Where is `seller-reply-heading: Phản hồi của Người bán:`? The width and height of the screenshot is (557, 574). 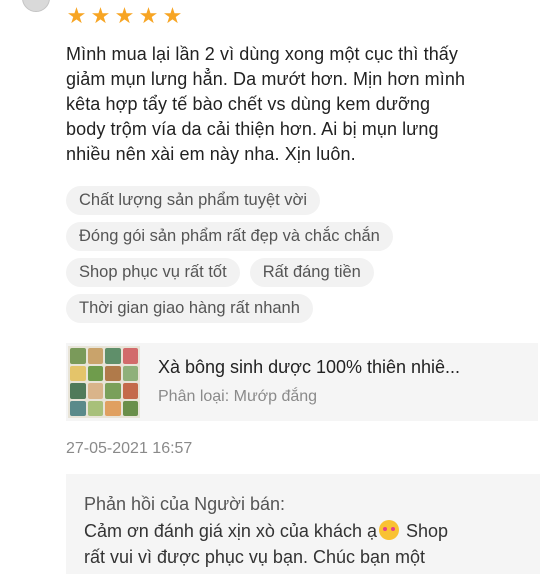
seller-reply-heading: Phản hồi của Người bán: is located at coordinates (184, 504).